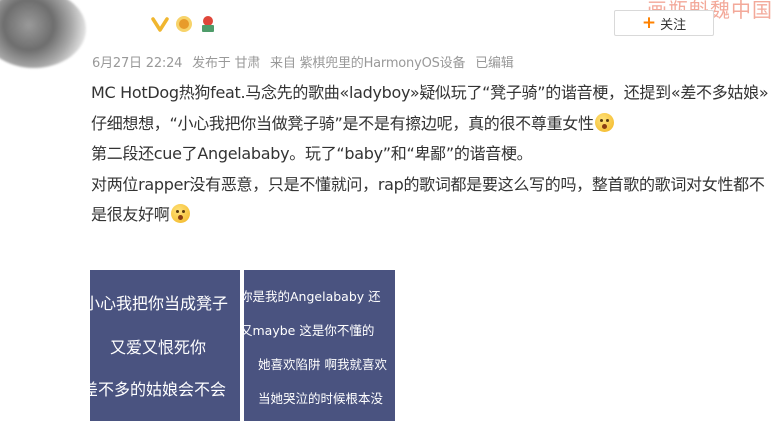 This screenshot has height=426, width=774. Describe the element at coordinates (226, 63) in the screenshot. I see `post-location: 发布于 甘肃` at that location.